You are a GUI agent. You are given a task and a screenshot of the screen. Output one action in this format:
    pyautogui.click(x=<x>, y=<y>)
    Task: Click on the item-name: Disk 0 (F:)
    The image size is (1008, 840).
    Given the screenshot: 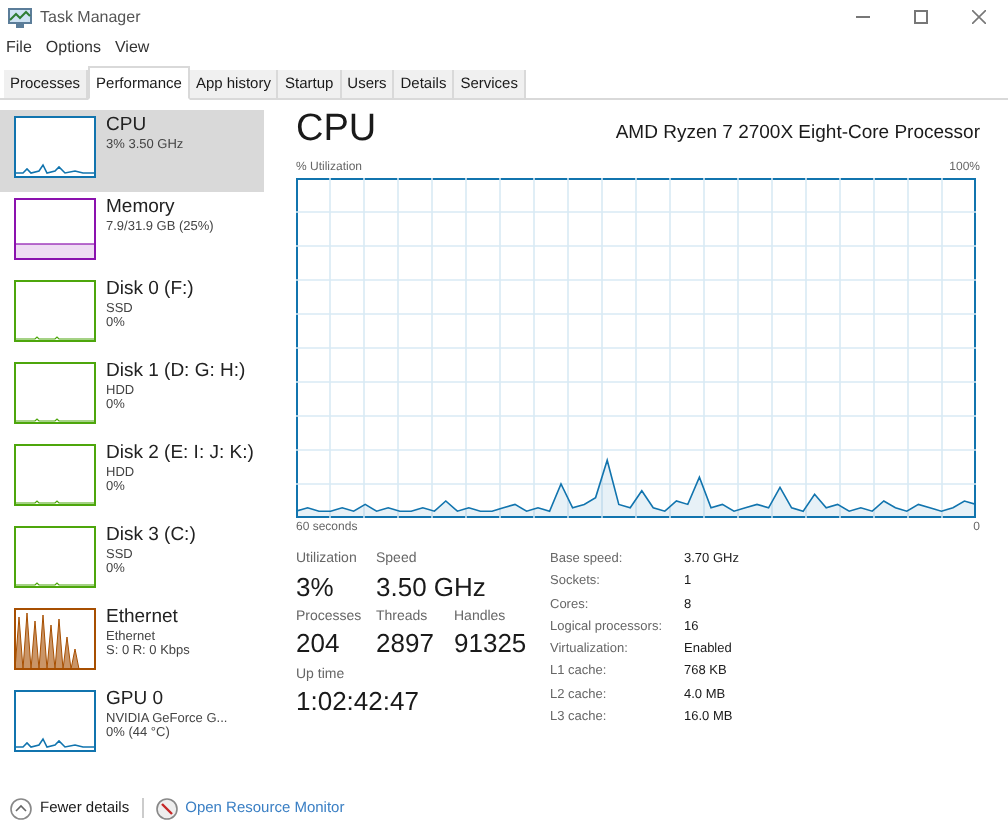 What is the action you would take?
    pyautogui.click(x=150, y=291)
    